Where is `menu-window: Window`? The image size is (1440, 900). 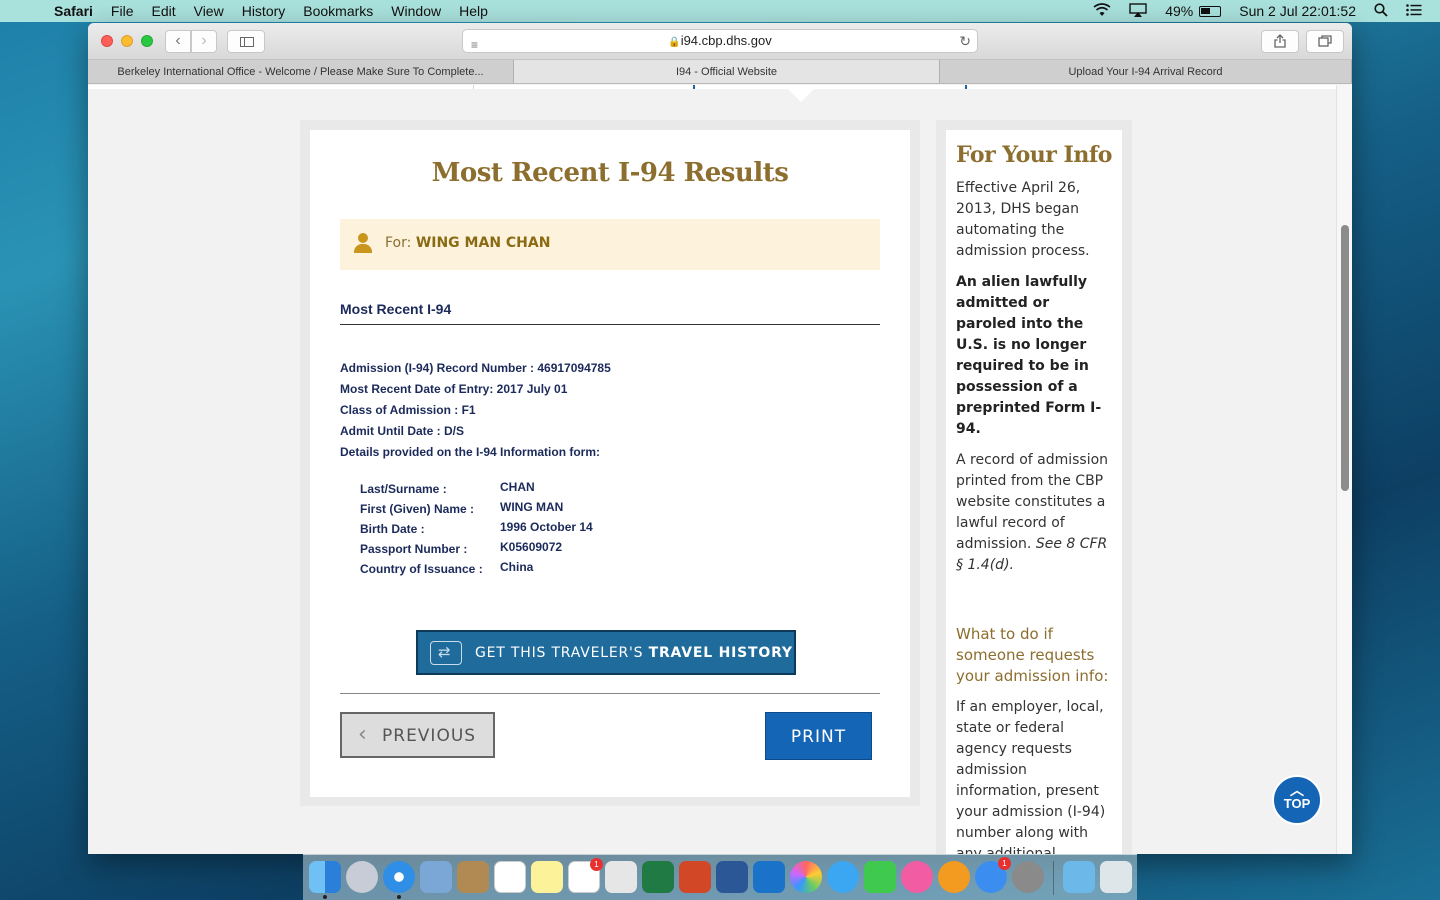 menu-window: Window is located at coordinates (416, 11).